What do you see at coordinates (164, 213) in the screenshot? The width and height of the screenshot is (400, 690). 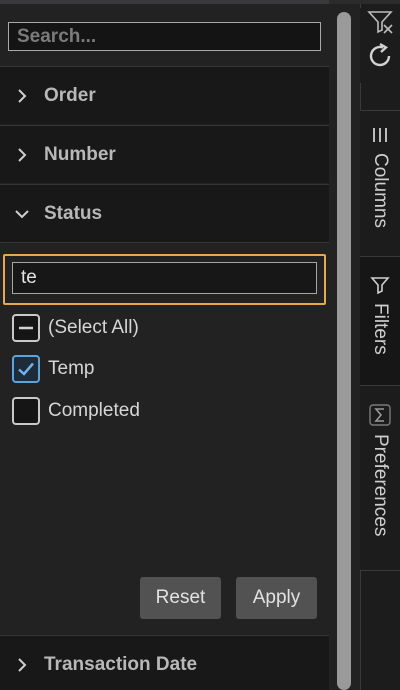 I see `filter-group-status: Status` at bounding box center [164, 213].